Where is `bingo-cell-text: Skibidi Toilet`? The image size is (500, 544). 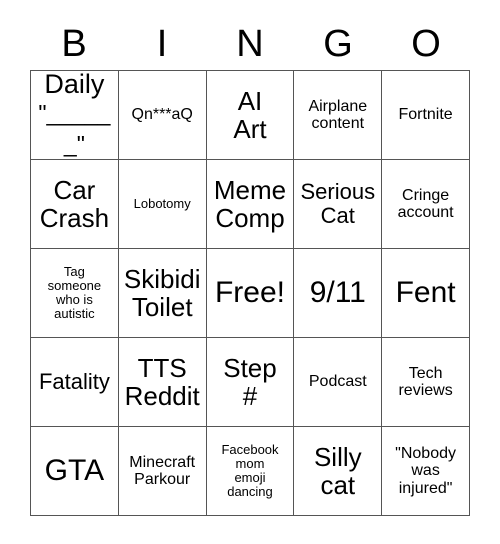
bingo-cell-text: Skibidi Toilet is located at coordinates (162, 292).